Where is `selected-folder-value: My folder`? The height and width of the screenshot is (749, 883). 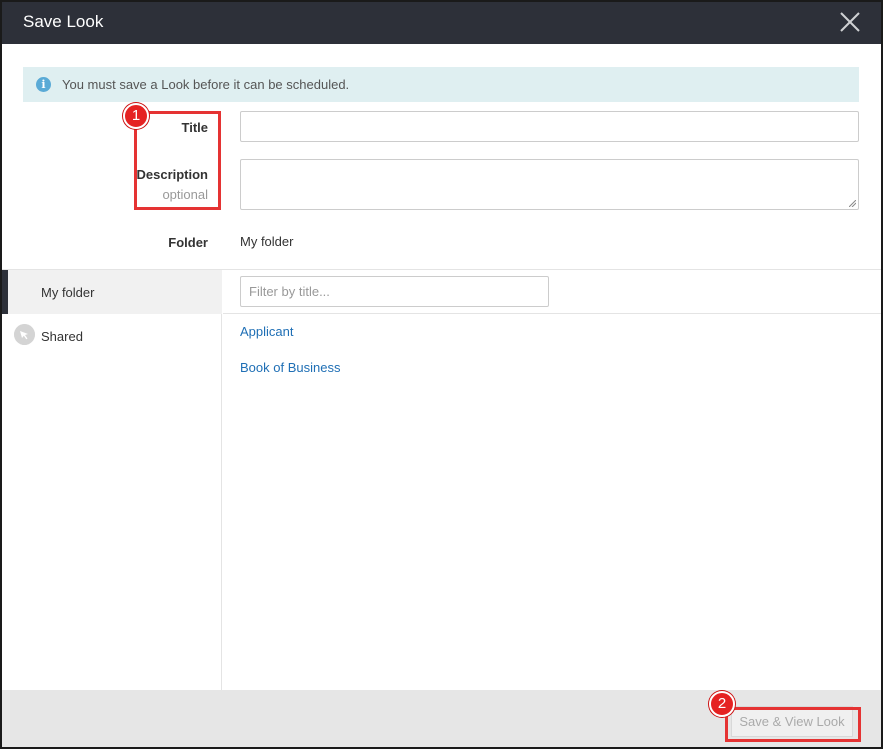 selected-folder-value: My folder is located at coordinates (267, 241).